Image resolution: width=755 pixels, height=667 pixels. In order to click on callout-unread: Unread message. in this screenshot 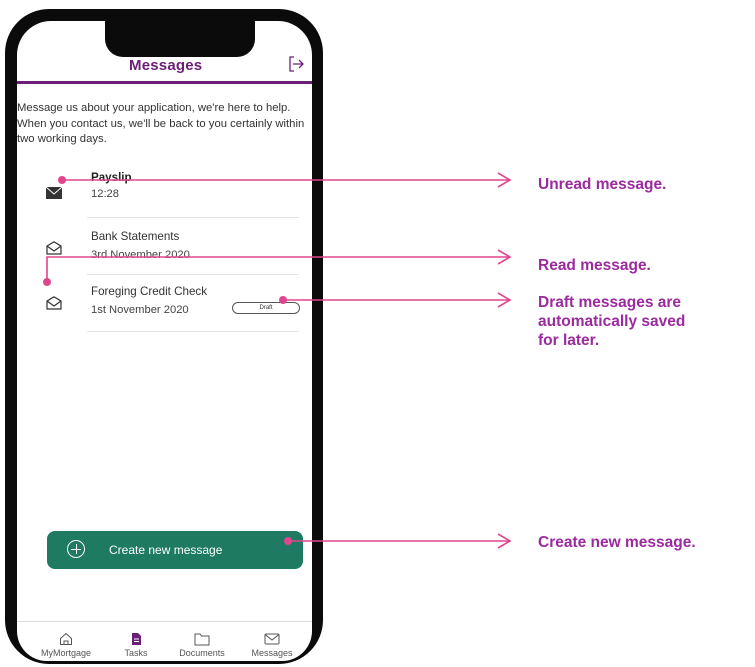, I will do `click(602, 184)`.